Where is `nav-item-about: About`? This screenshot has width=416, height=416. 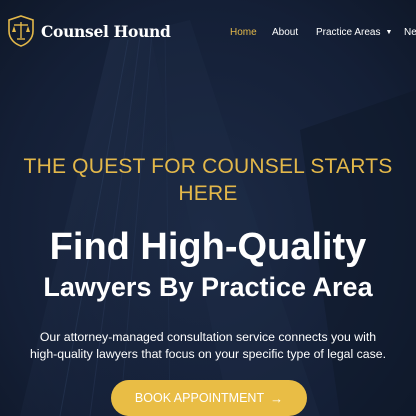
nav-item-about: About is located at coordinates (285, 32).